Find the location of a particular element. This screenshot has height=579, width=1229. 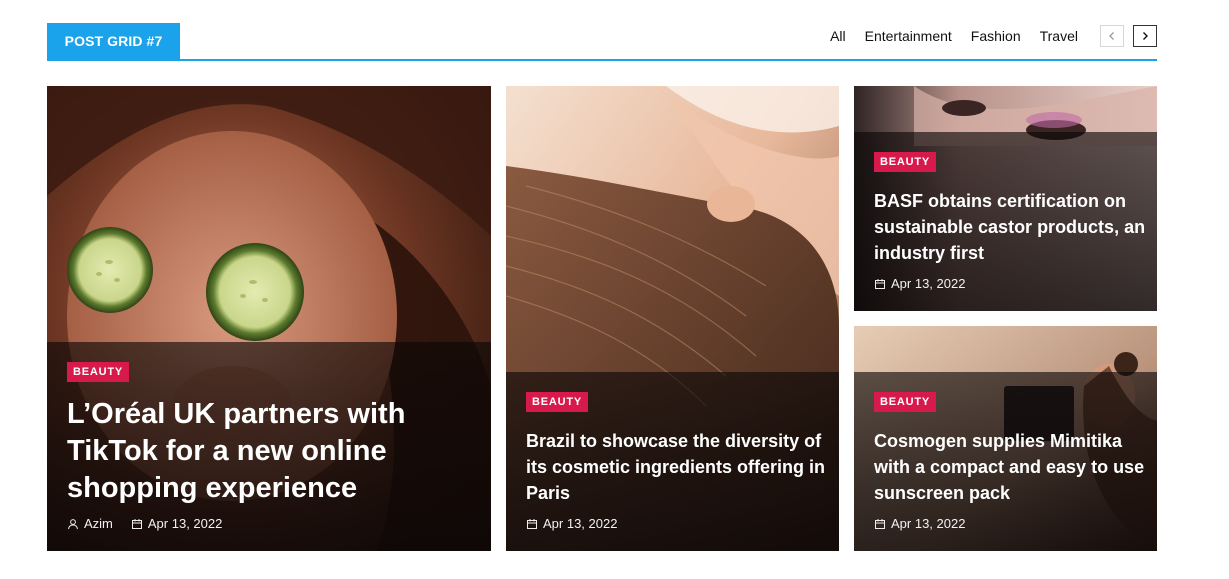

filter-travel: Travel is located at coordinates (1059, 36).